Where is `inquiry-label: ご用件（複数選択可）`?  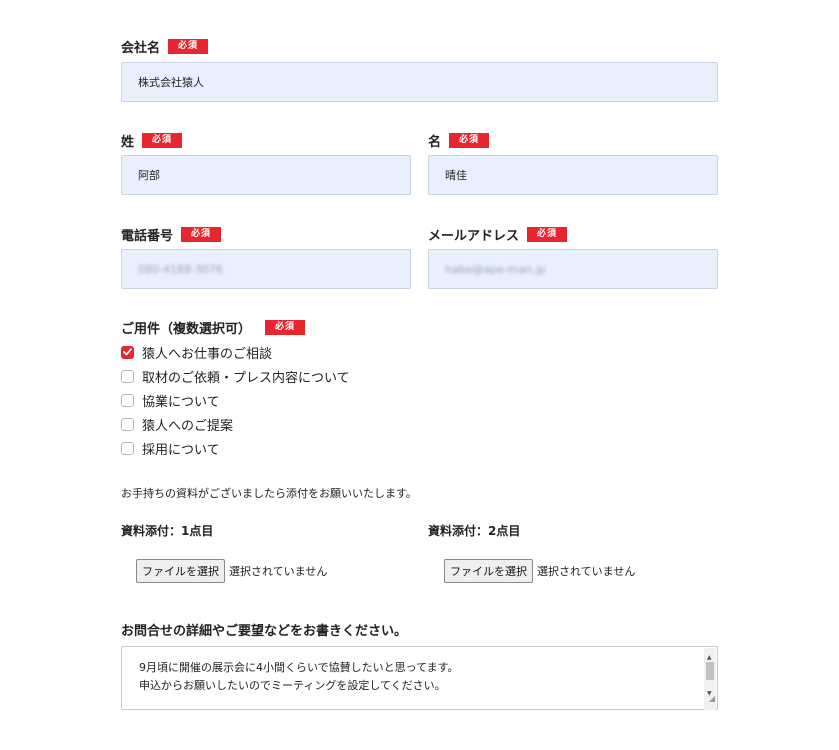
inquiry-label: ご用件（複数選択可） is located at coordinates (186, 329).